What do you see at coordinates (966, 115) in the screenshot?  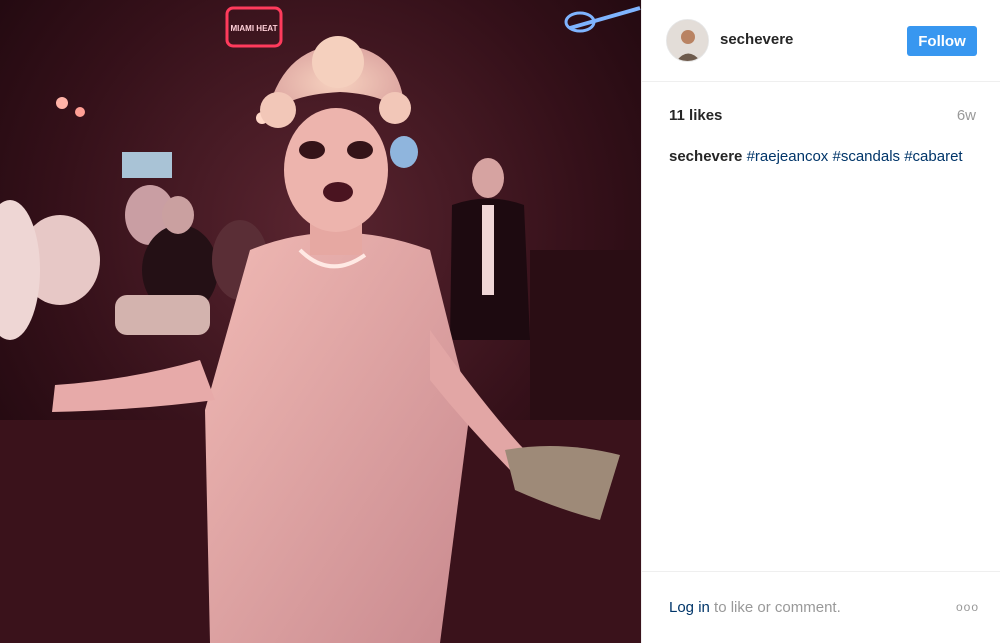 I see `post-age: 6w` at bounding box center [966, 115].